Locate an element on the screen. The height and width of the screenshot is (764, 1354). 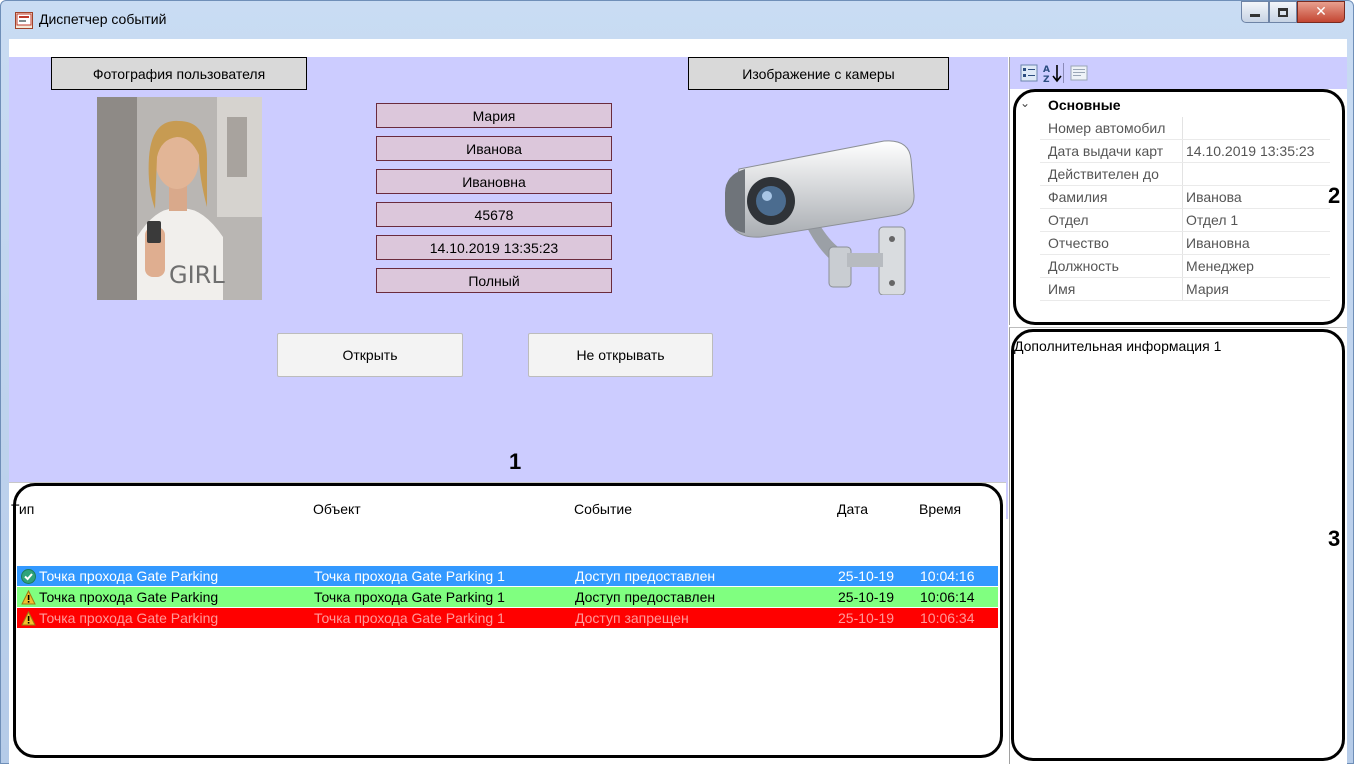
camera-header: Изображение с камеры is located at coordinates (818, 73).